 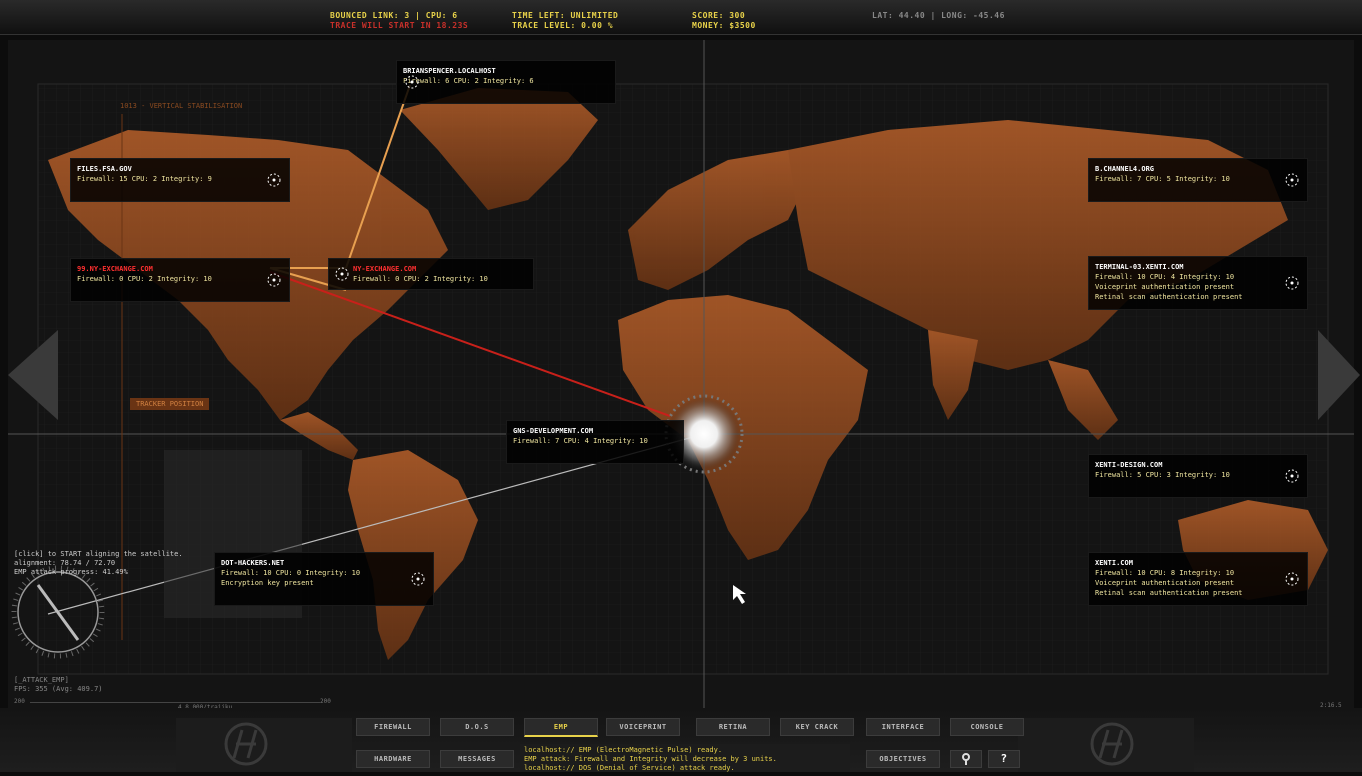 What do you see at coordinates (1165, 573) in the screenshot?
I see `host-stats: Firewall: 10 CPU: 8 Integrity: 10` at bounding box center [1165, 573].